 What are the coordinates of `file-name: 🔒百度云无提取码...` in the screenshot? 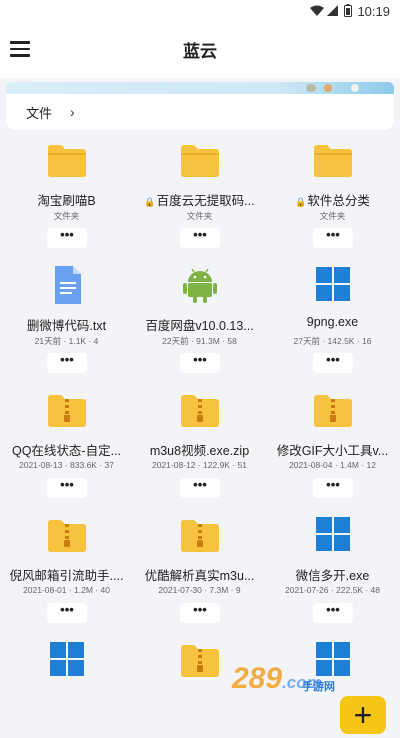 It's located at (199, 201).